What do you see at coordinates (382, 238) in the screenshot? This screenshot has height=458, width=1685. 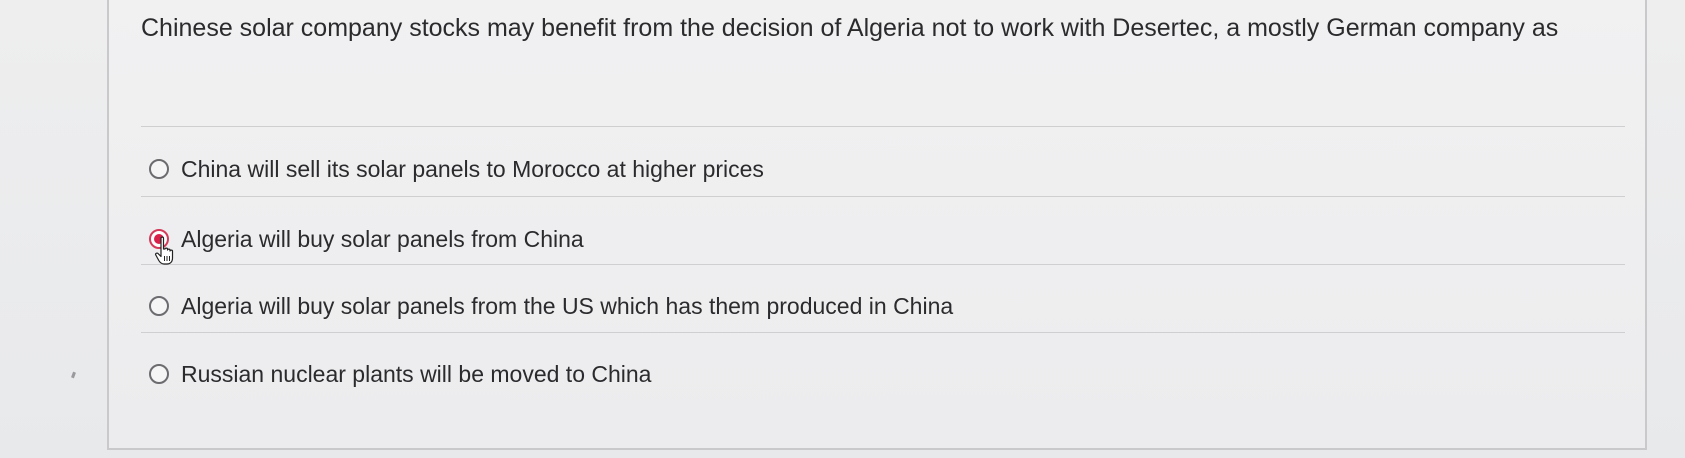 I see `option-label: Algeria will buy solar panels from China` at bounding box center [382, 238].